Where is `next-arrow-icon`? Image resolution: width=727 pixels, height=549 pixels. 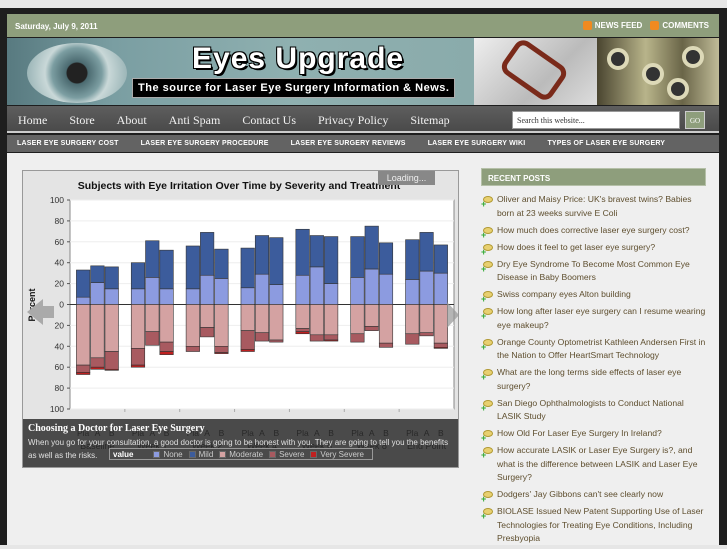
next-arrow-icon is located at coordinates (452, 315).